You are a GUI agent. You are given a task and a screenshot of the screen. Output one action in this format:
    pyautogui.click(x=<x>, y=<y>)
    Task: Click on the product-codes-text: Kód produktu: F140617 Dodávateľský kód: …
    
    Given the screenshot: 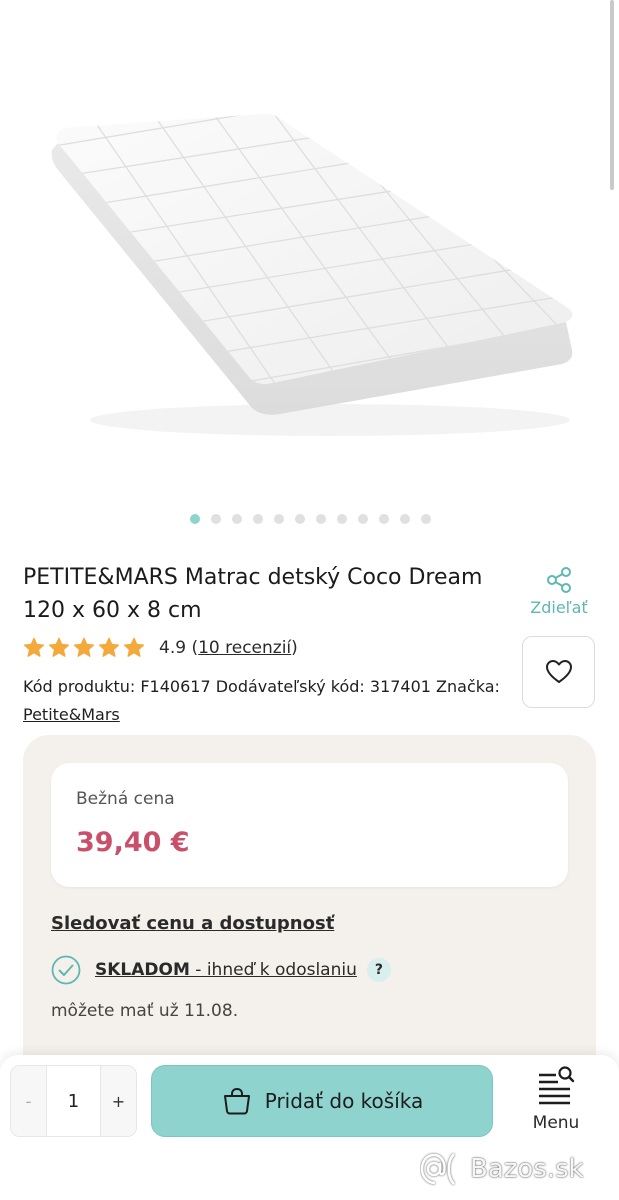 What is the action you would take?
    pyautogui.click(x=261, y=686)
    